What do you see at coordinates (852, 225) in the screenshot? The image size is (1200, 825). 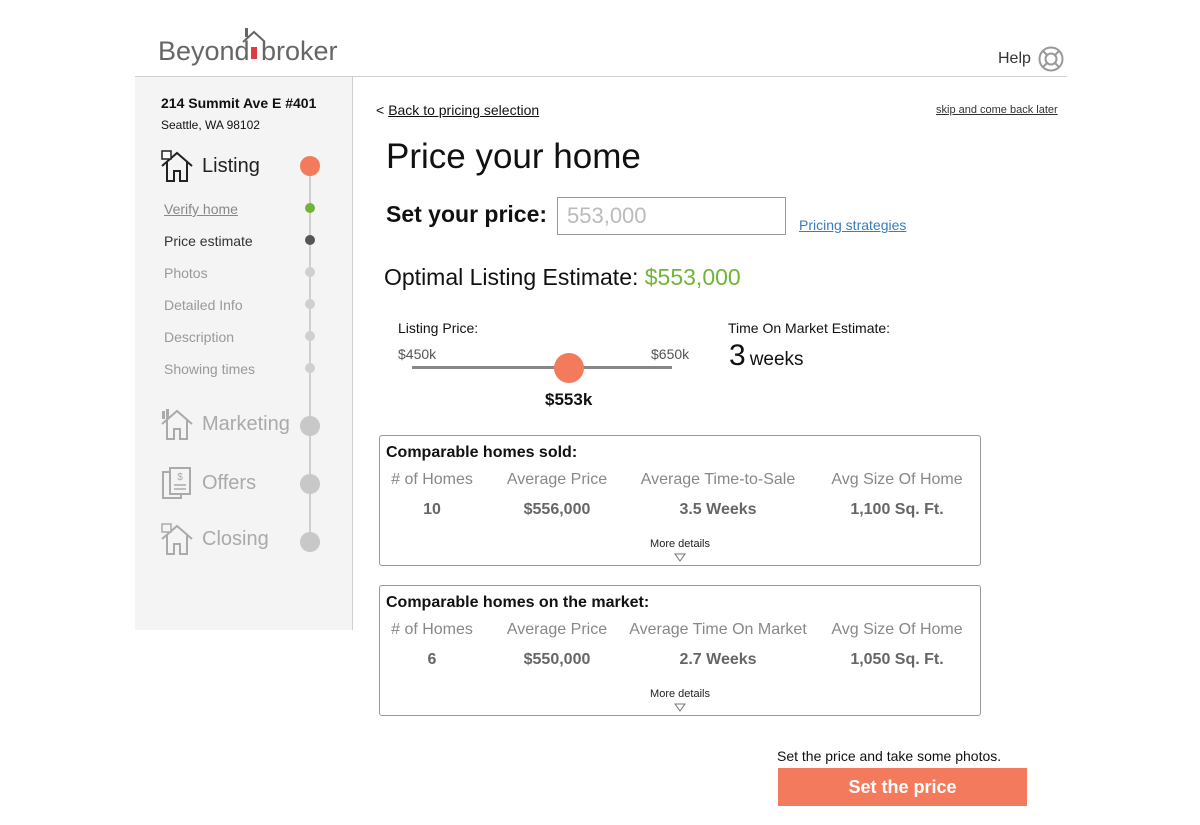 I see `pricing-strategies-link: Pricing strategies` at bounding box center [852, 225].